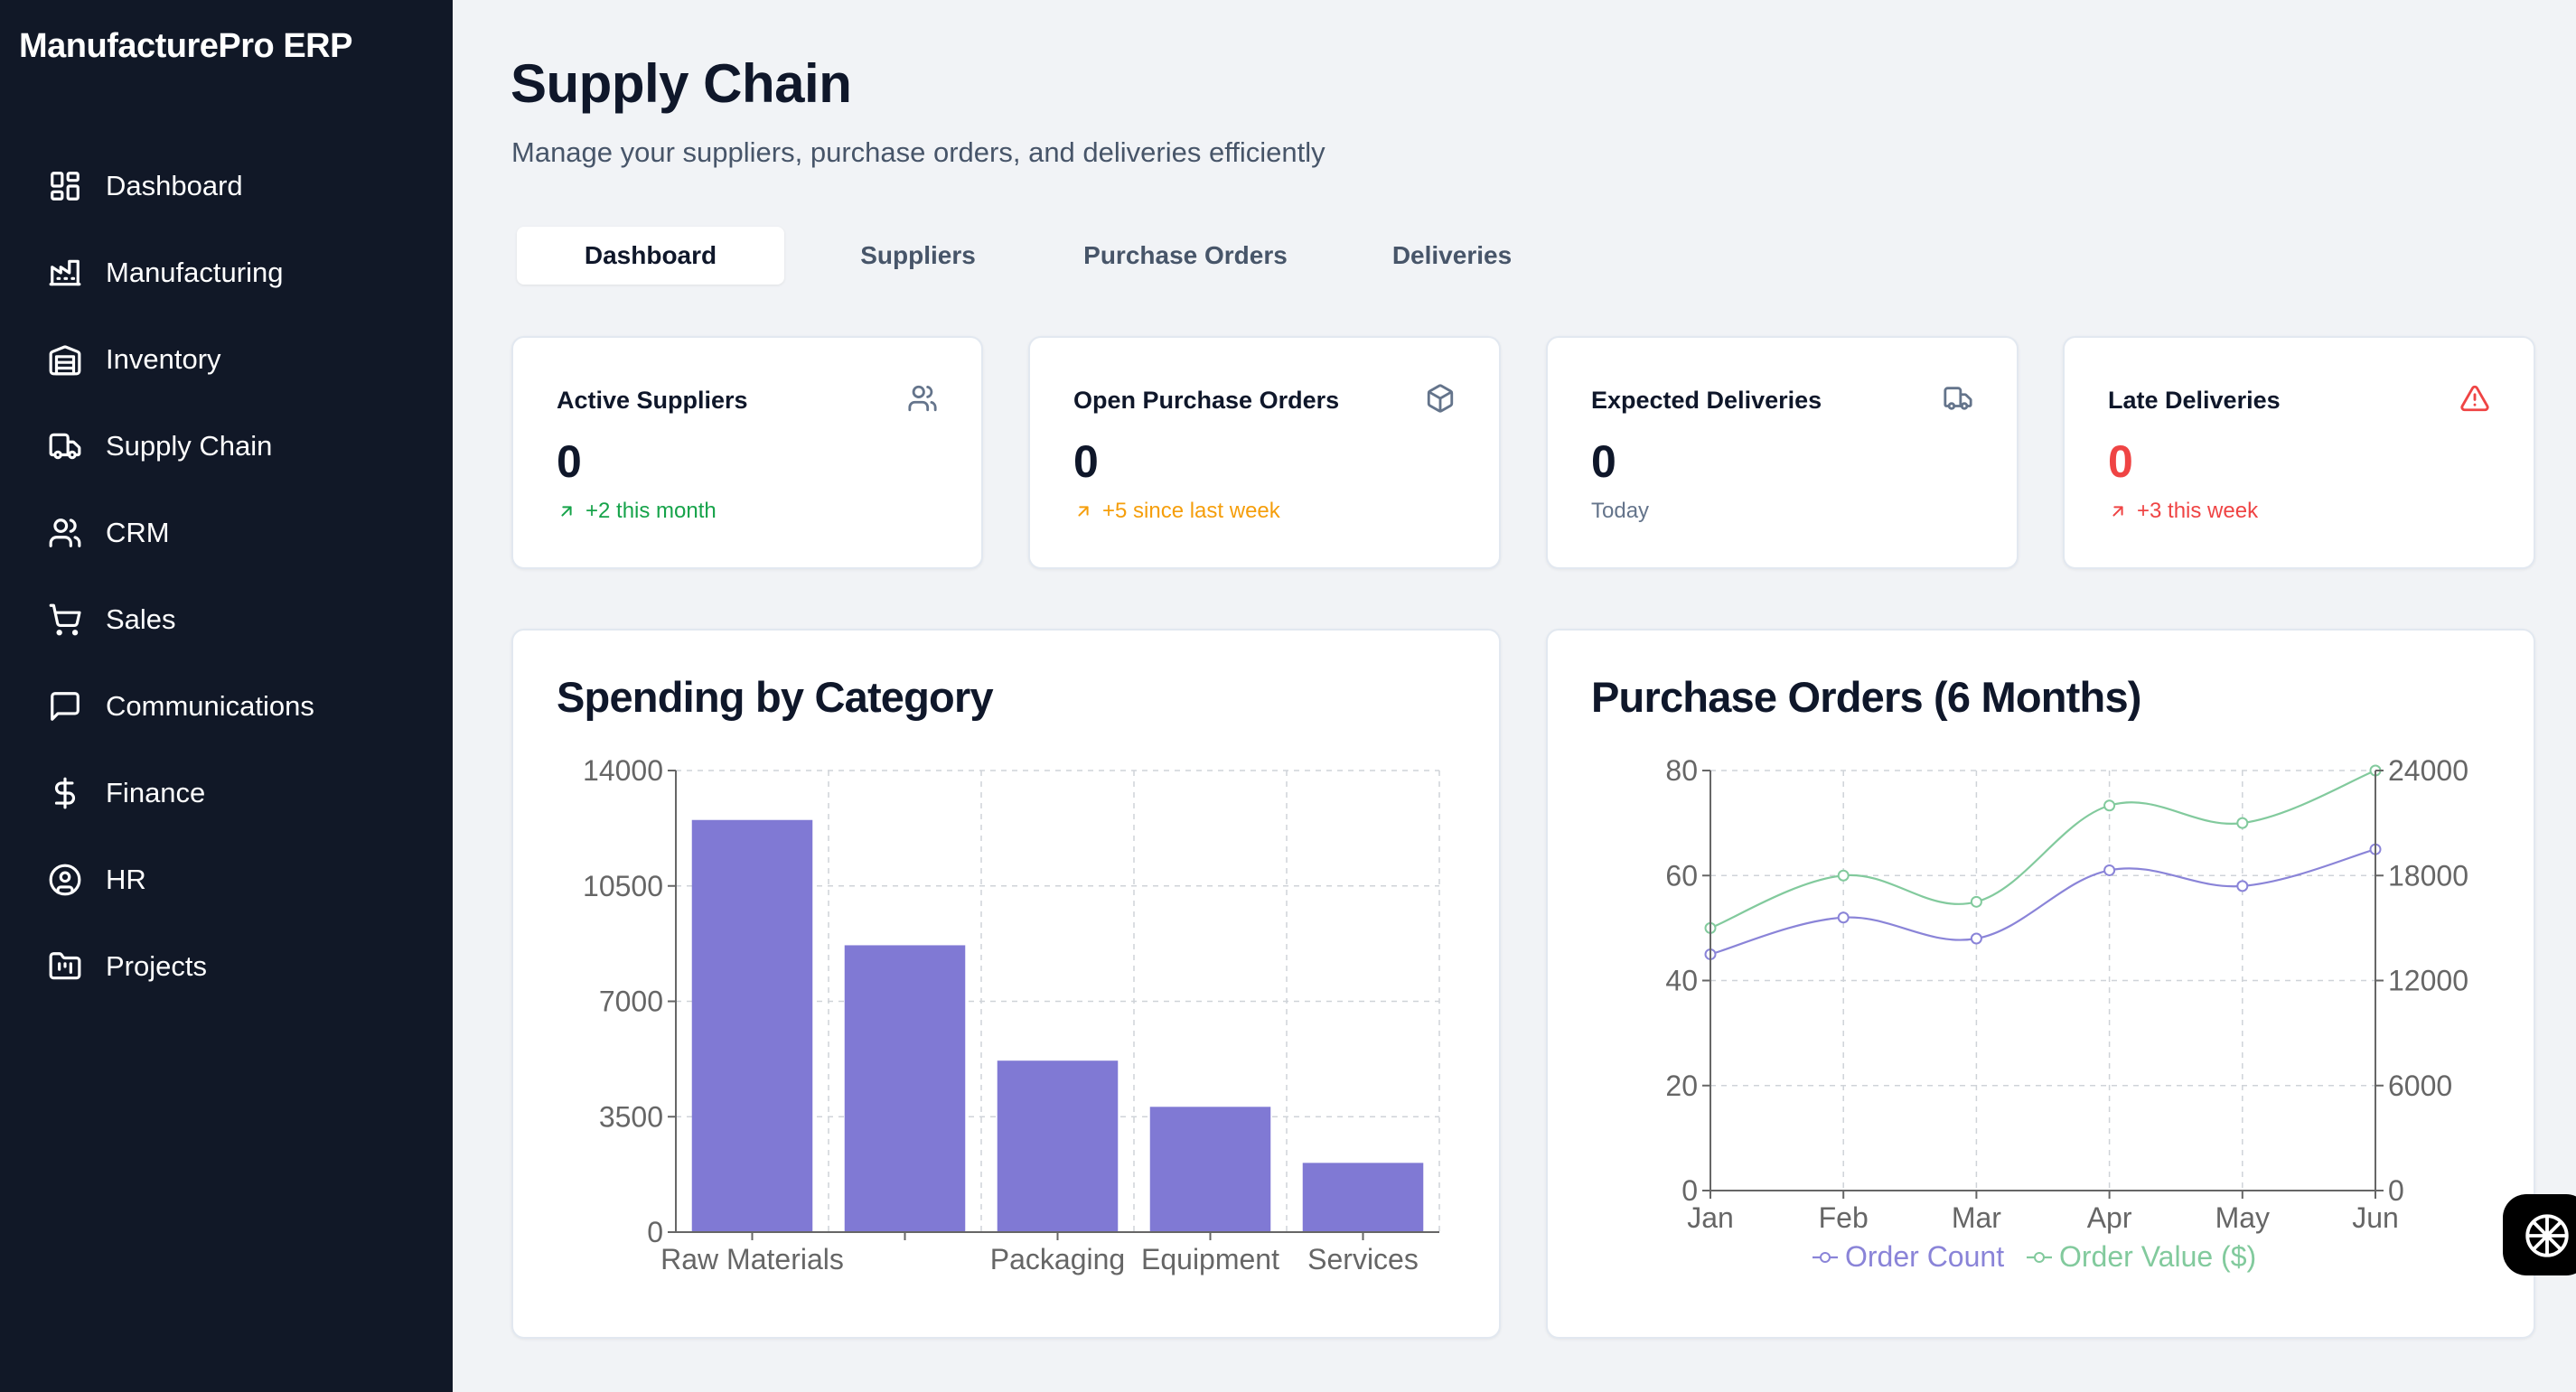 The width and height of the screenshot is (2576, 1392). I want to click on stat-note-text: +5 since last week, so click(1191, 511).